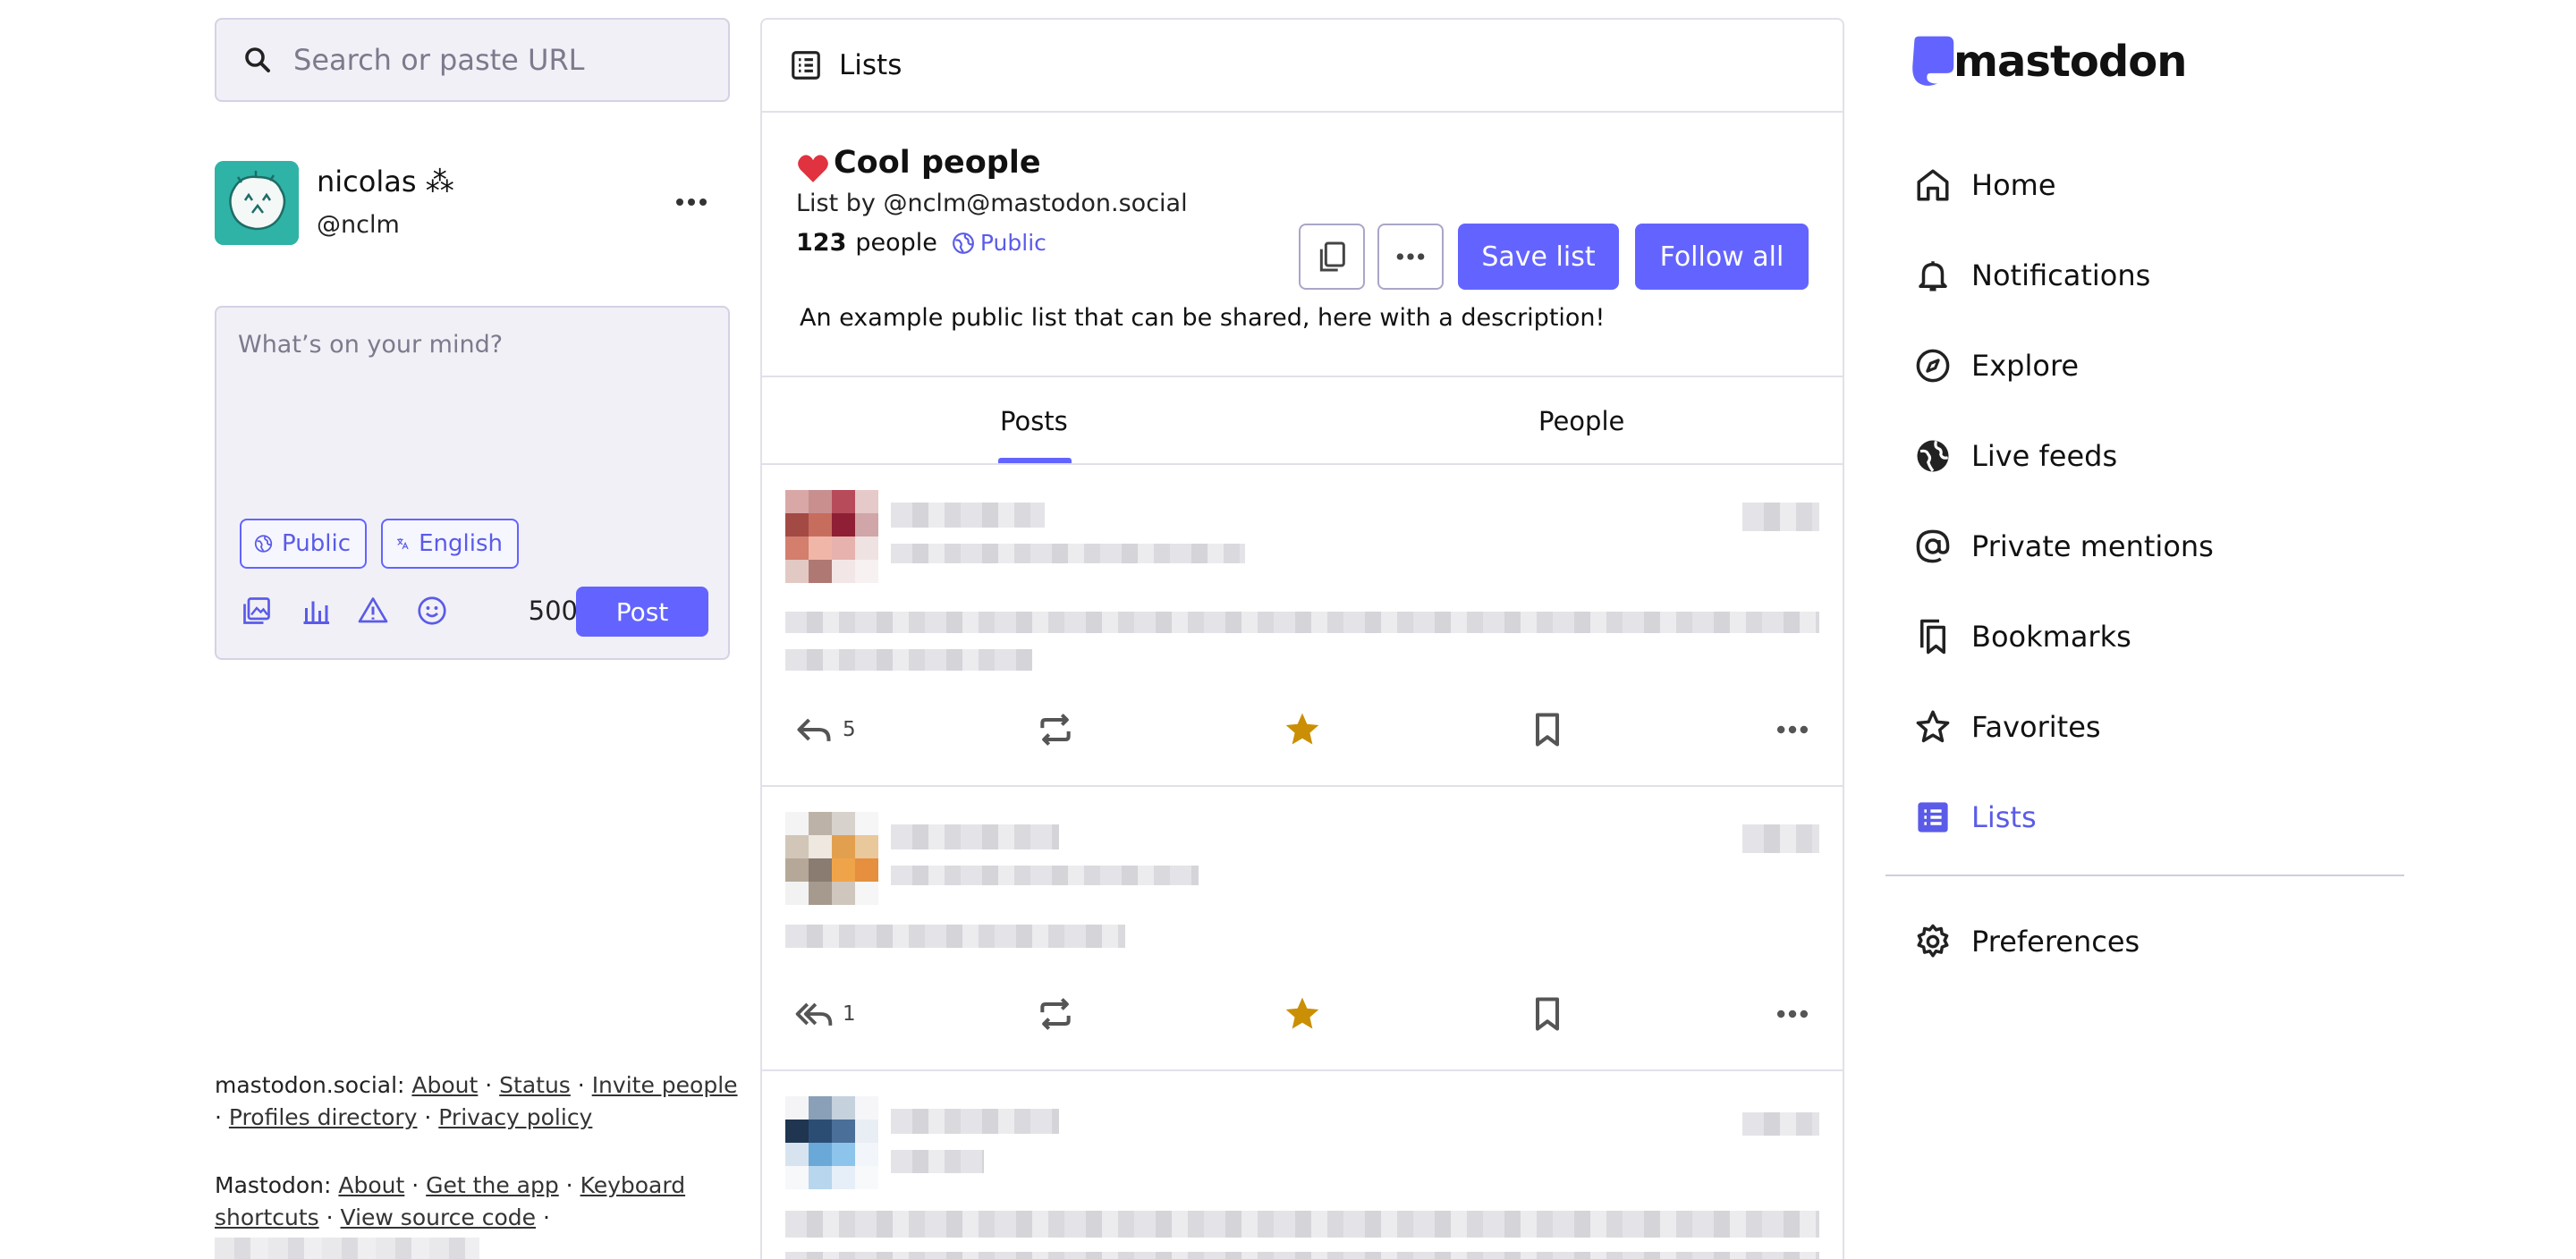  Describe the element at coordinates (1302, 421) in the screenshot. I see `list-tabs: Posts People` at that location.